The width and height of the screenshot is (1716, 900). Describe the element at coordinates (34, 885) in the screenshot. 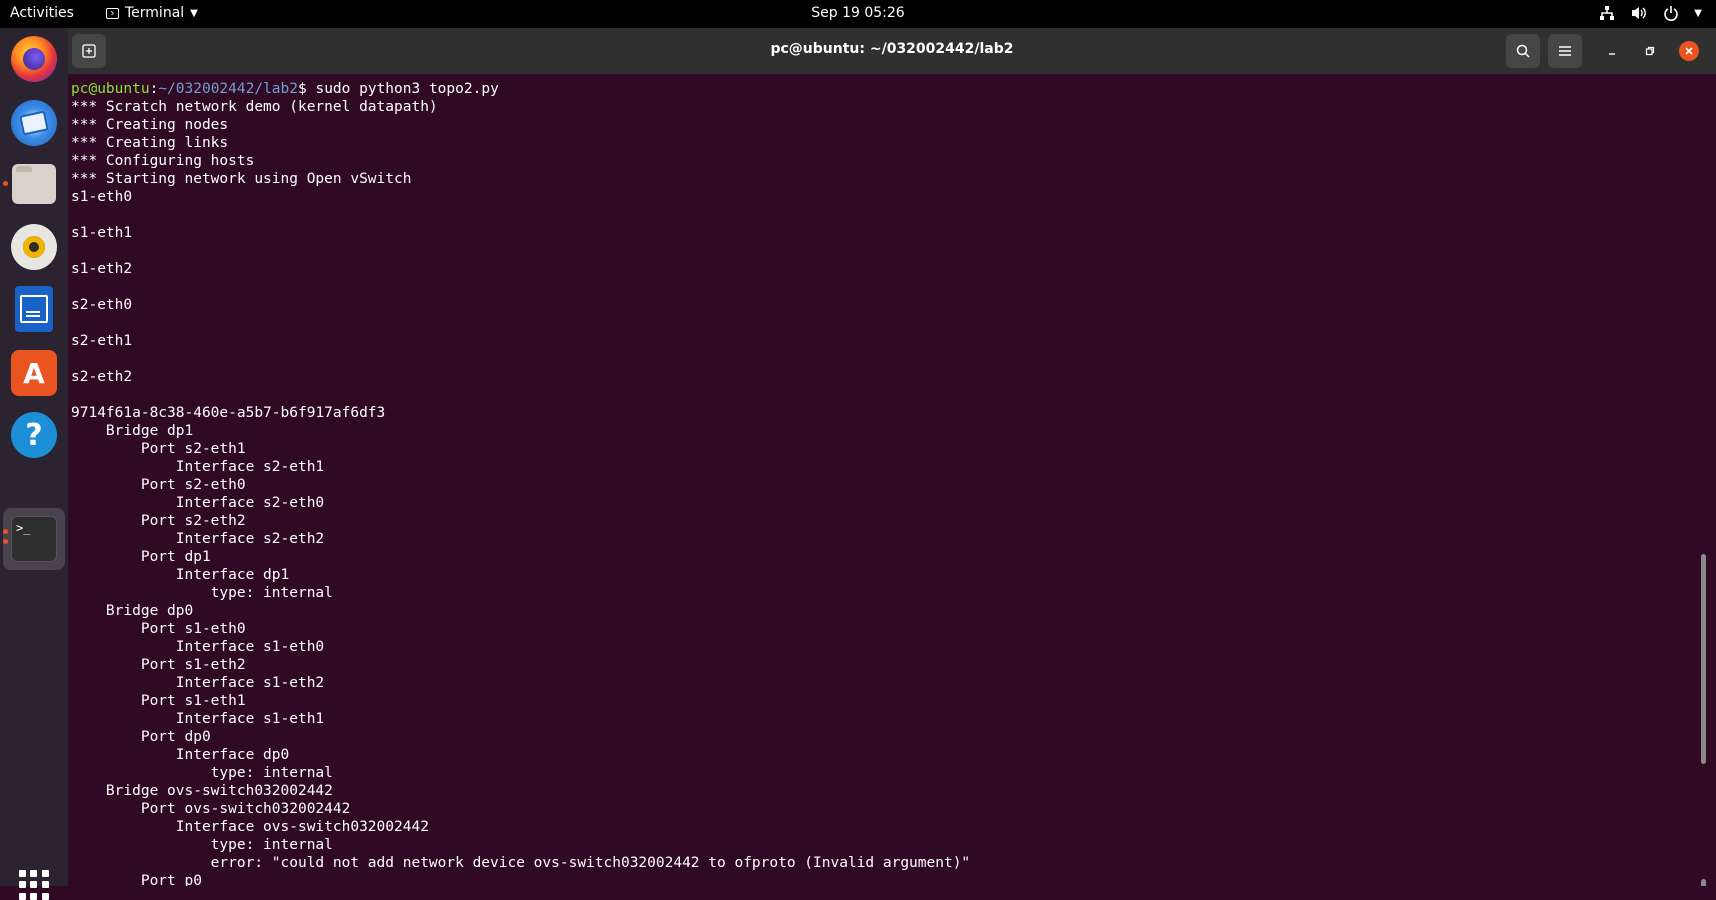

I see `show-apps-grid-icon` at that location.